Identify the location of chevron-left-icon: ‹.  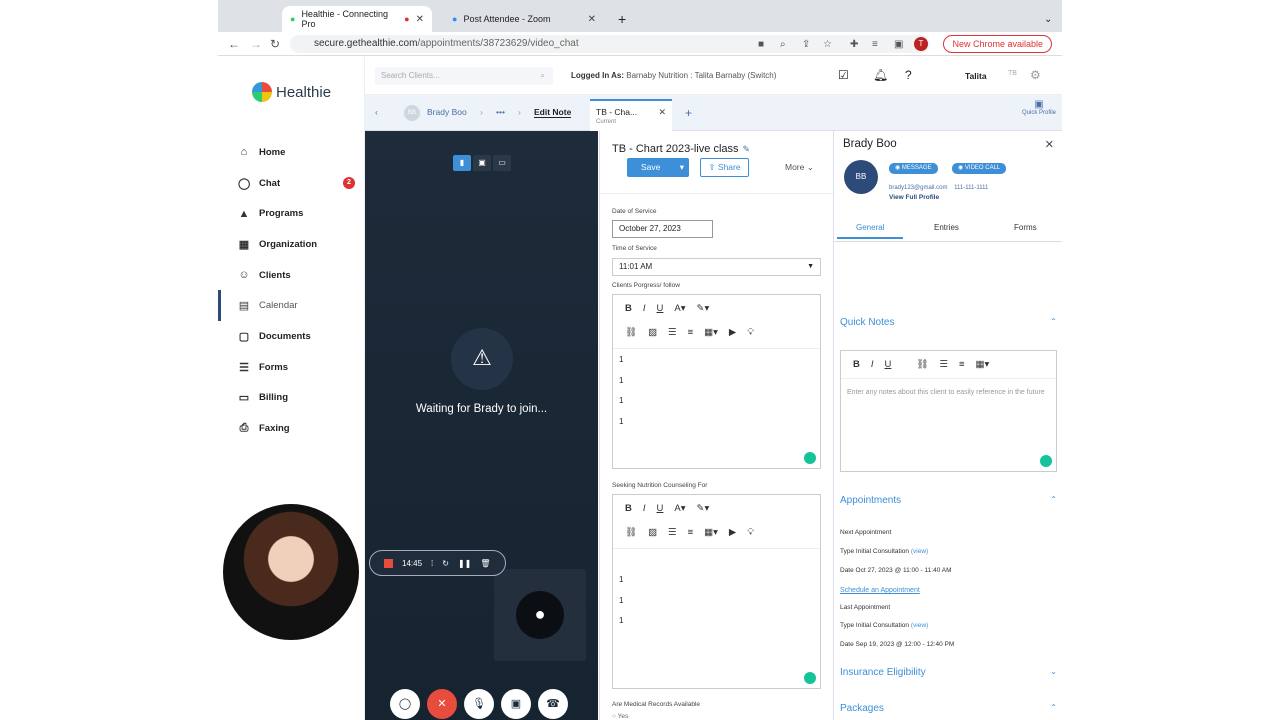
(376, 112).